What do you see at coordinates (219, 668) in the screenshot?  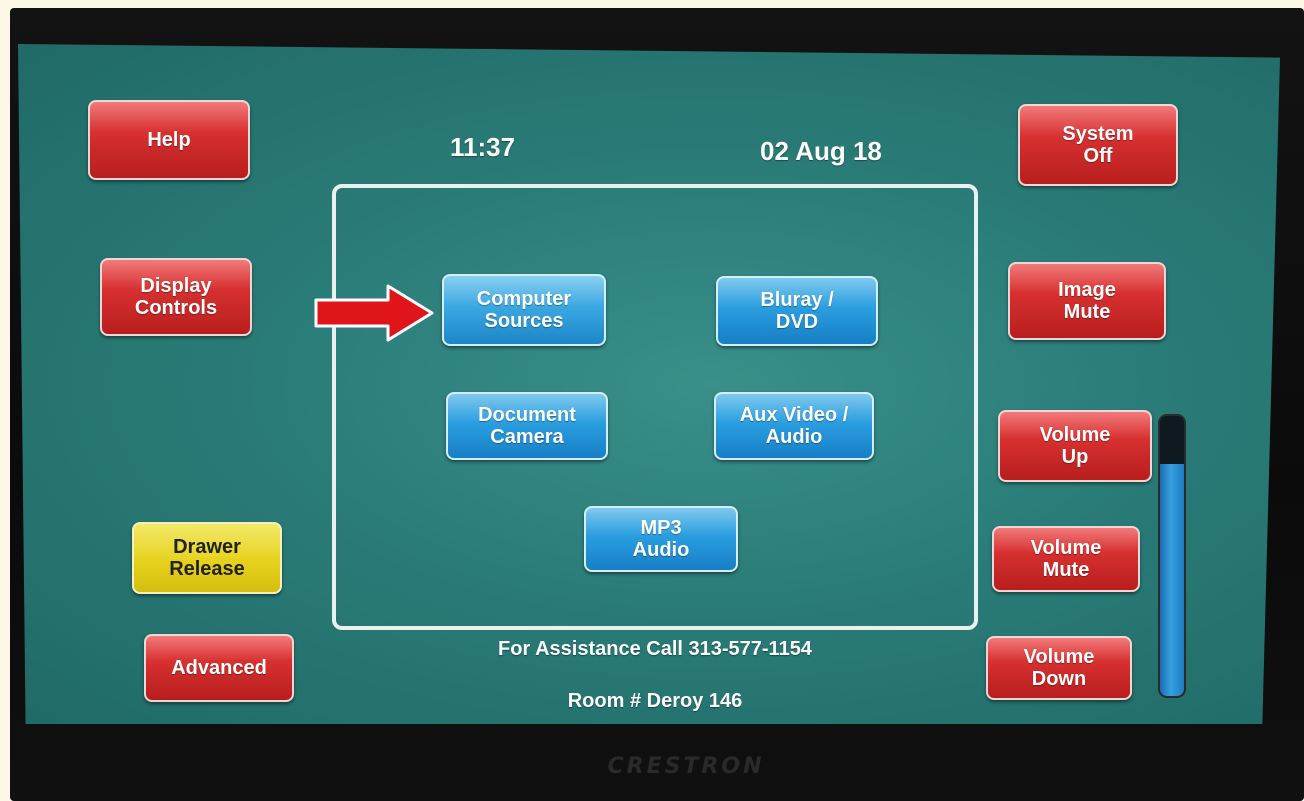 I see `advanced-button: Advanced` at bounding box center [219, 668].